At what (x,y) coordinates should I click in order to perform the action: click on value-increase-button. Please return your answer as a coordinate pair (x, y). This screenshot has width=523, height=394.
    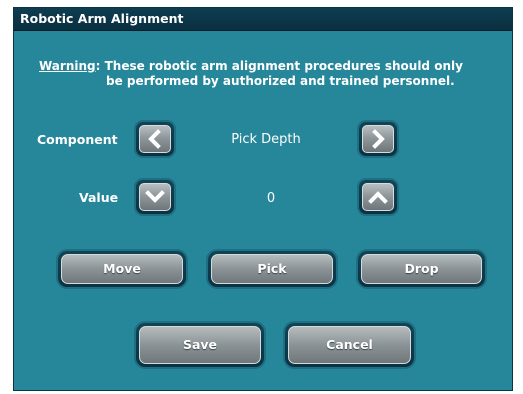
    Looking at the image, I should click on (378, 197).